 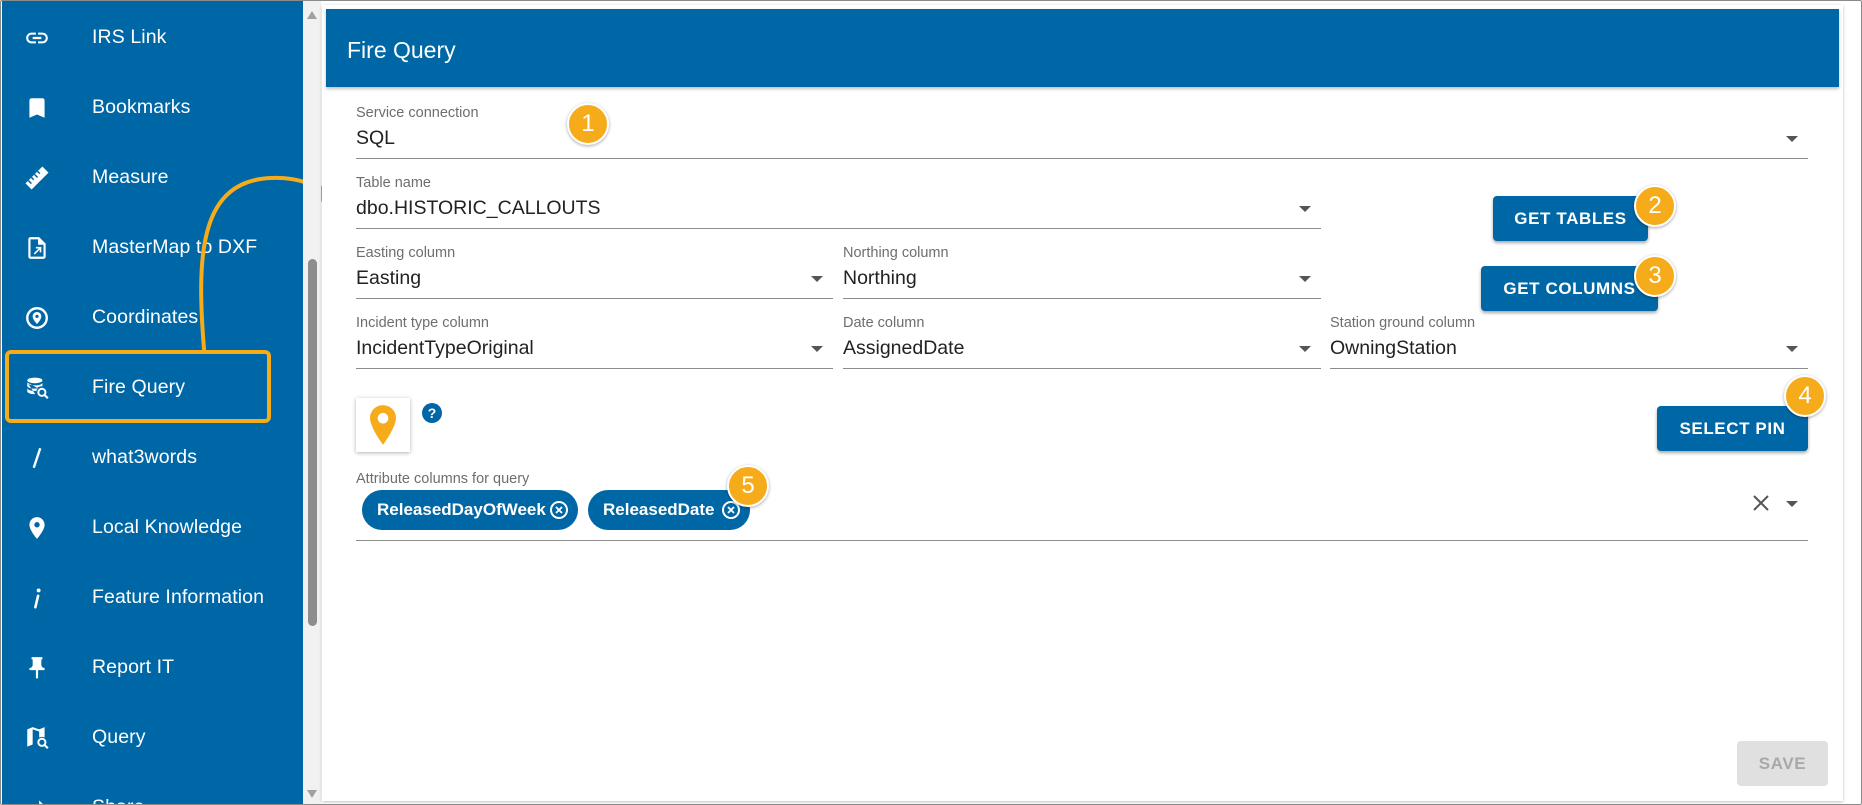 What do you see at coordinates (594, 272) in the screenshot?
I see `easting-column-select: Easting column Easting` at bounding box center [594, 272].